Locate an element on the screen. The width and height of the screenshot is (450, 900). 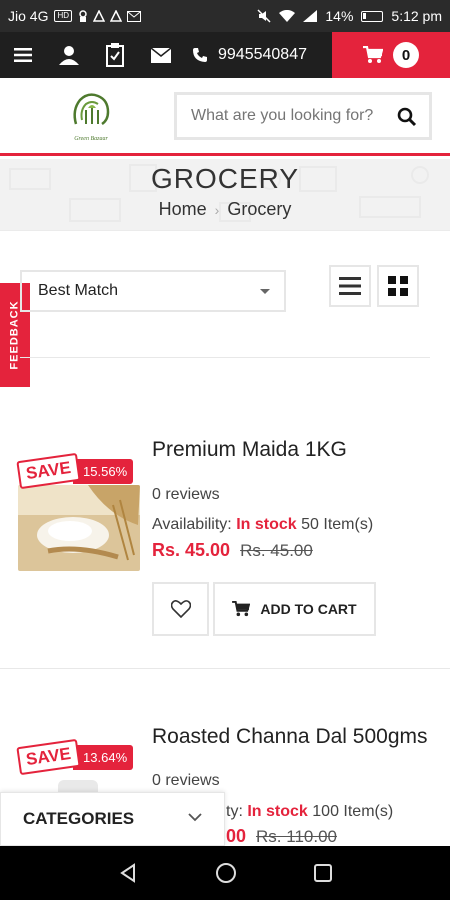
cart-button: 0 is located at coordinates (391, 55).